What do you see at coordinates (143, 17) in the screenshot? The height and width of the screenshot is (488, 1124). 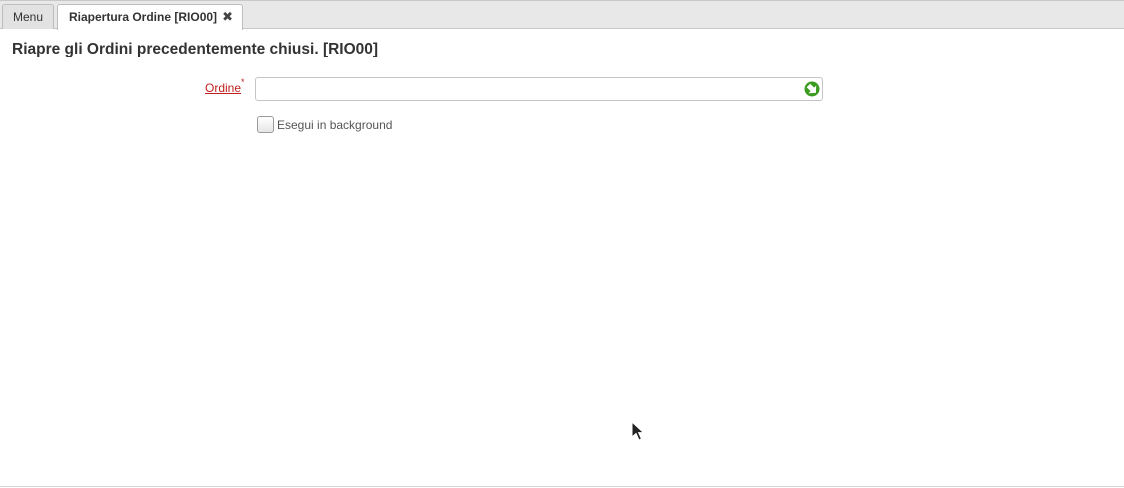 I see `tab-active-label: Riapertura Ordine [RIO00]` at bounding box center [143, 17].